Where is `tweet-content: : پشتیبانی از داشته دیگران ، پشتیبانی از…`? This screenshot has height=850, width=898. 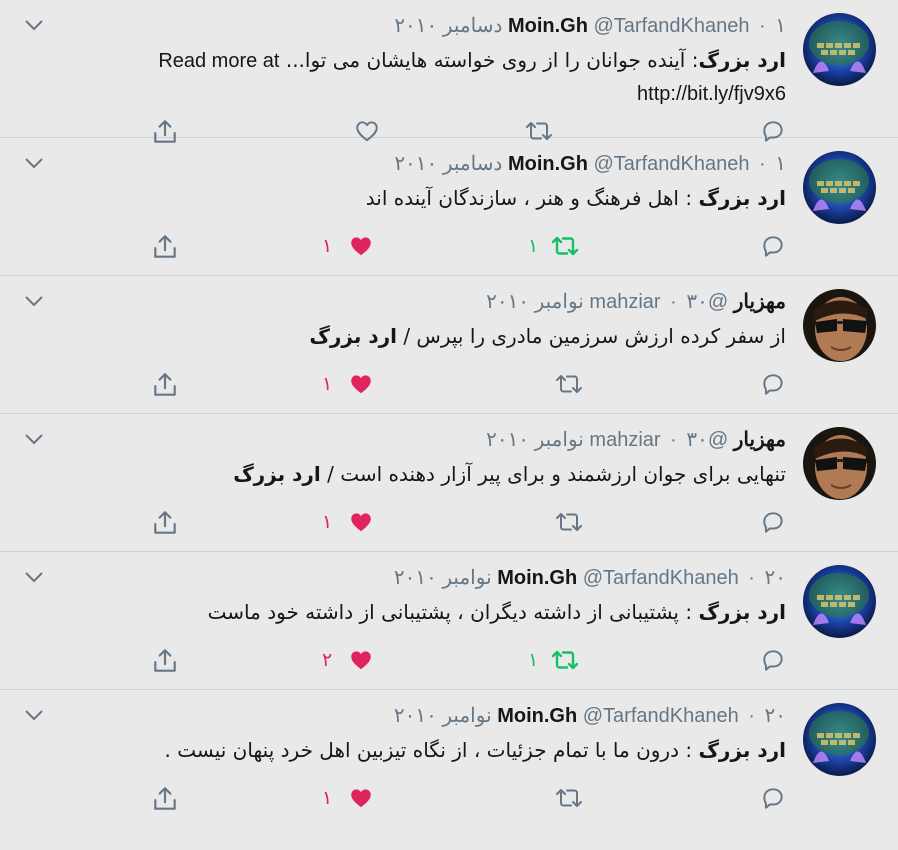
tweet-content: : پشتیبانی از داشته دیگران ، پشتیبانی از… is located at coordinates (453, 612).